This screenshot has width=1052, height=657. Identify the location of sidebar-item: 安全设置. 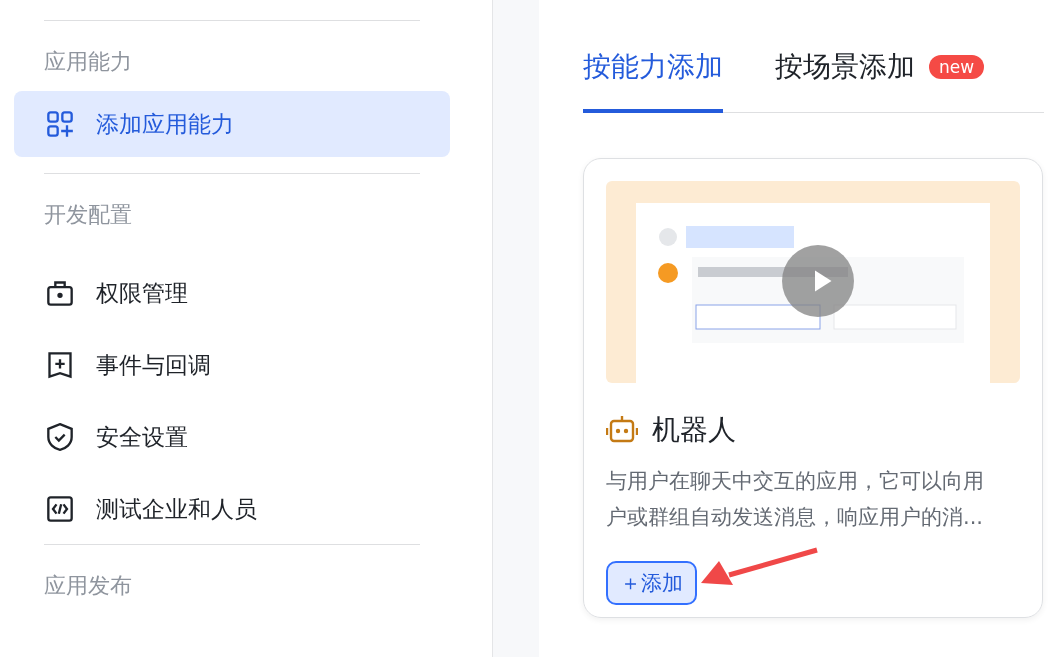
(232, 437).